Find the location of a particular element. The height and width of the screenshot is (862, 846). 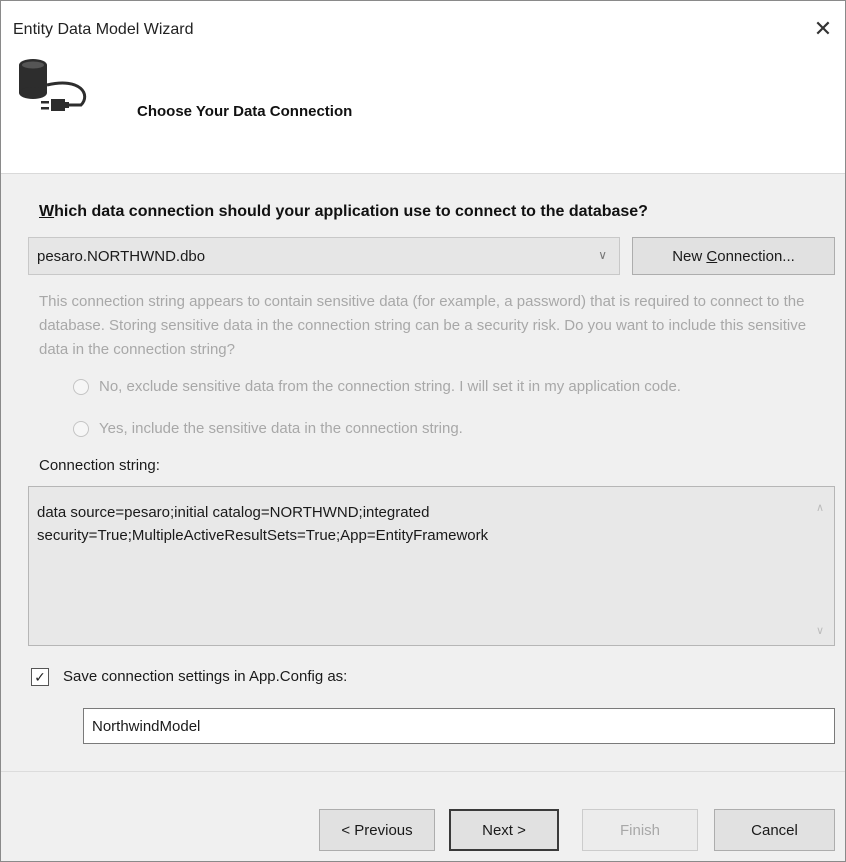

scroll-up-icon: ∧ is located at coordinates (820, 507).